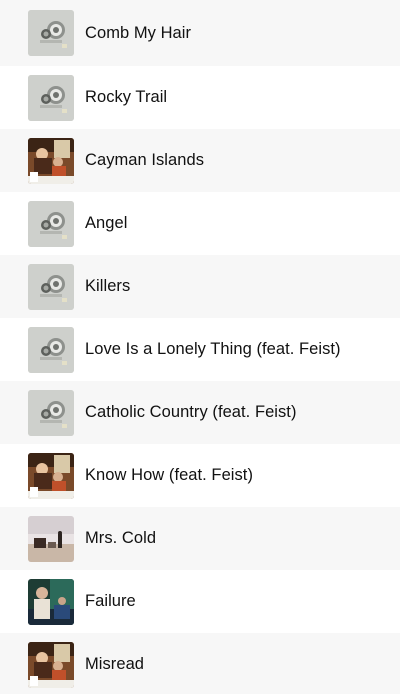 The width and height of the screenshot is (400, 694). What do you see at coordinates (191, 412) in the screenshot?
I see `track-title: Catholic Country (feat. Feist)` at bounding box center [191, 412].